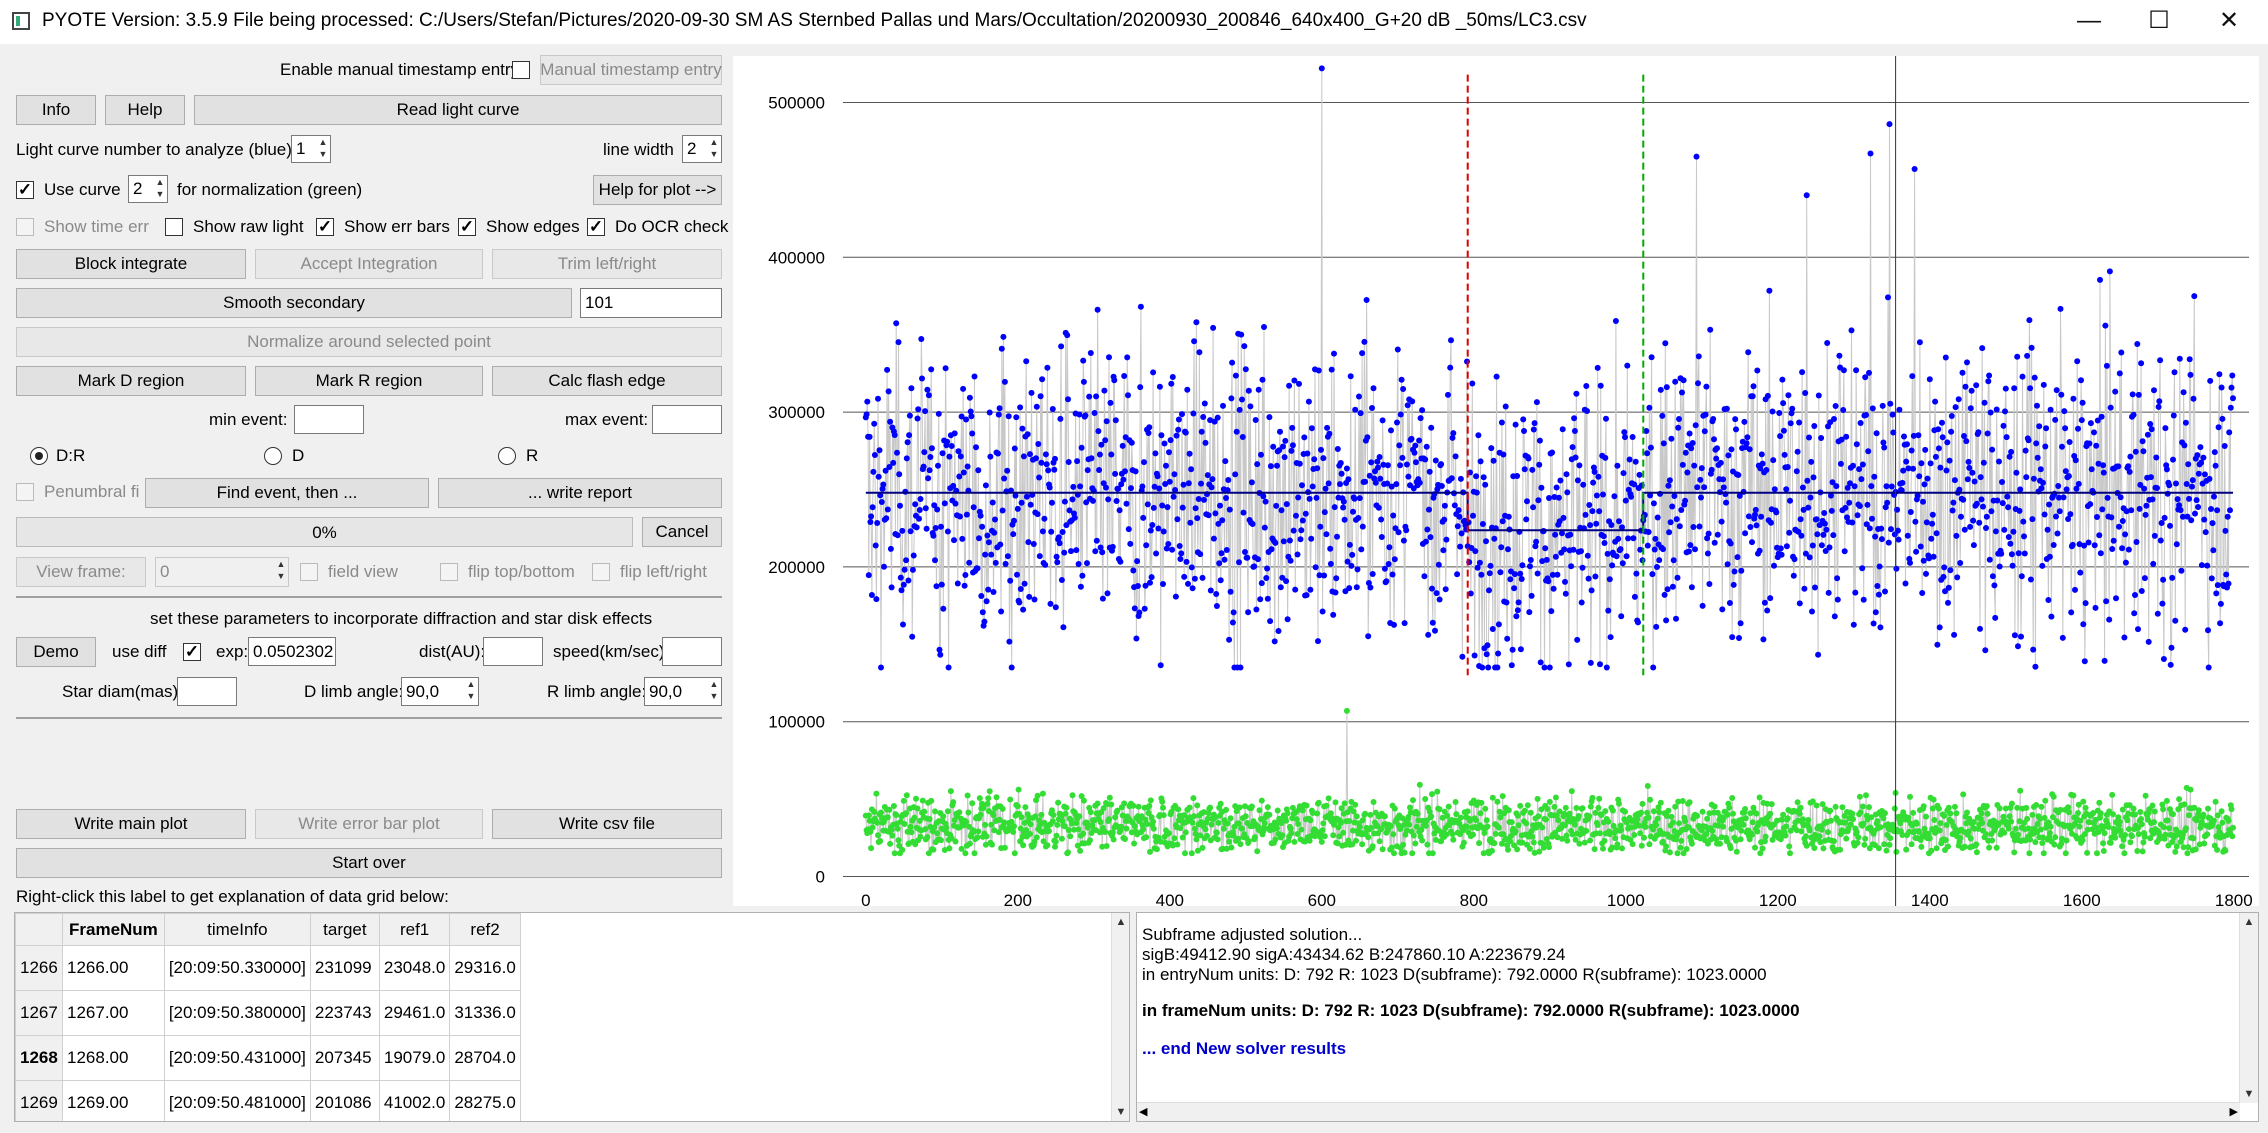  What do you see at coordinates (414, 1013) in the screenshot?
I see `table-cell: 29461.0` at bounding box center [414, 1013].